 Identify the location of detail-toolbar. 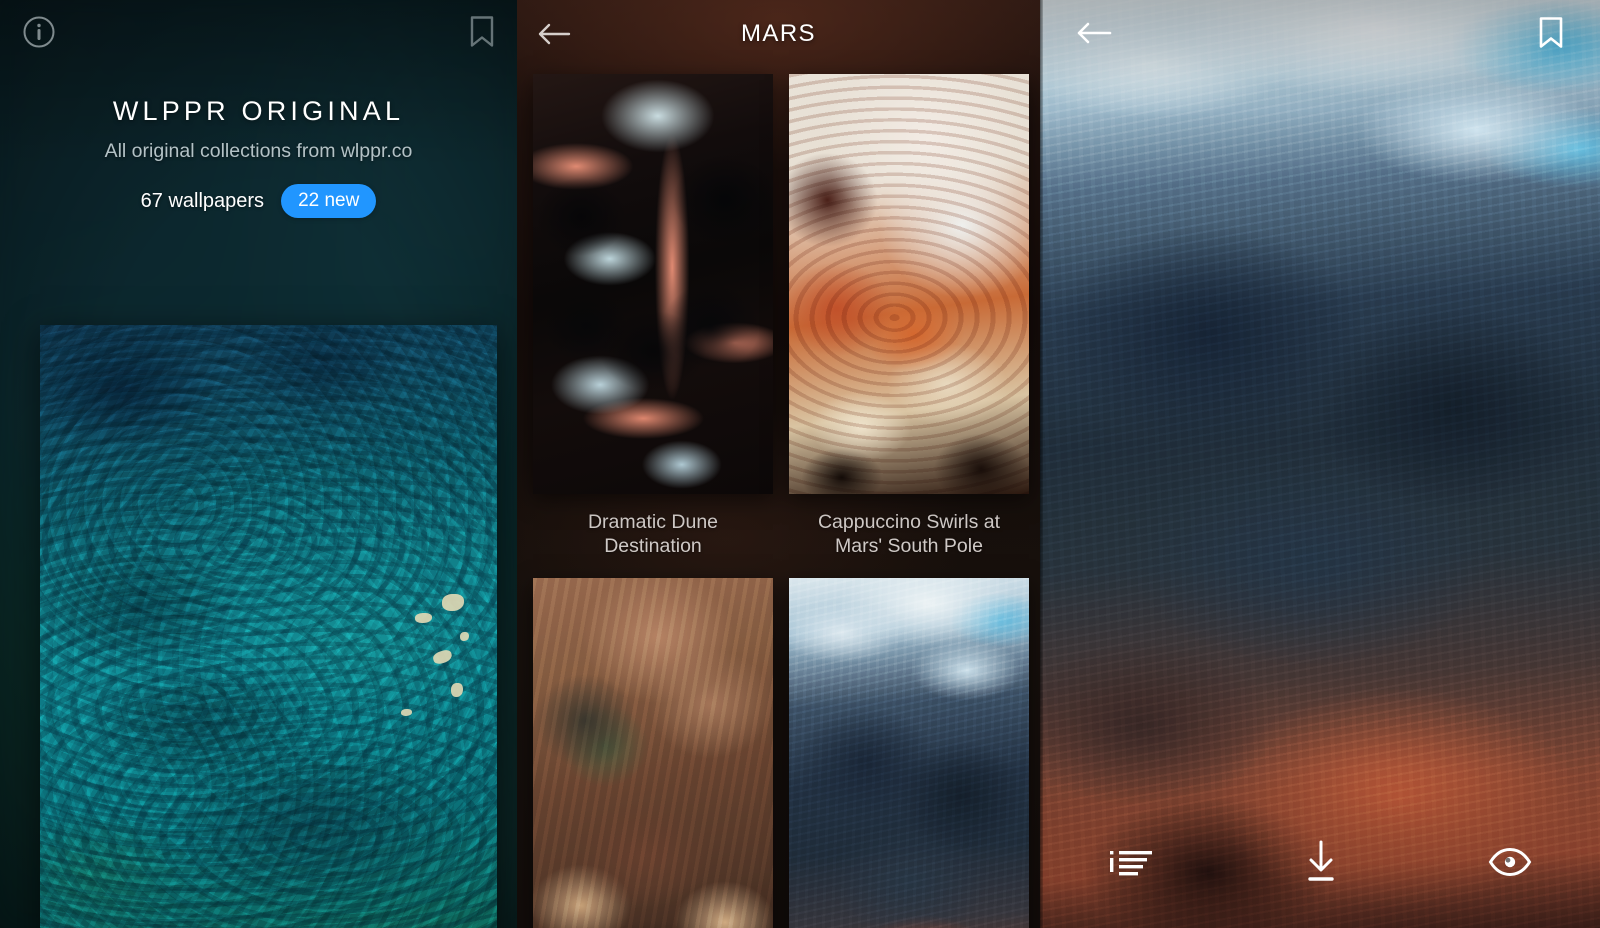
(1320, 873).